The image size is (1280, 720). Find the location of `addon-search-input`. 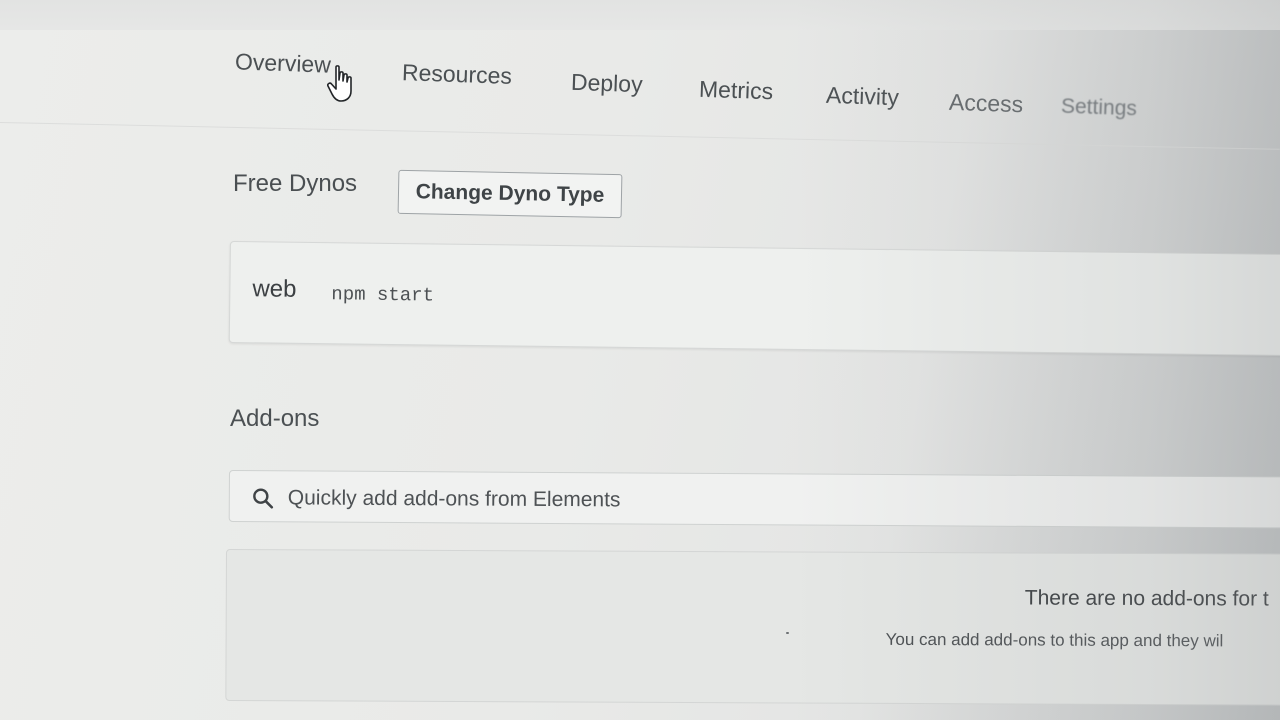

addon-search-input is located at coordinates (737, 501).